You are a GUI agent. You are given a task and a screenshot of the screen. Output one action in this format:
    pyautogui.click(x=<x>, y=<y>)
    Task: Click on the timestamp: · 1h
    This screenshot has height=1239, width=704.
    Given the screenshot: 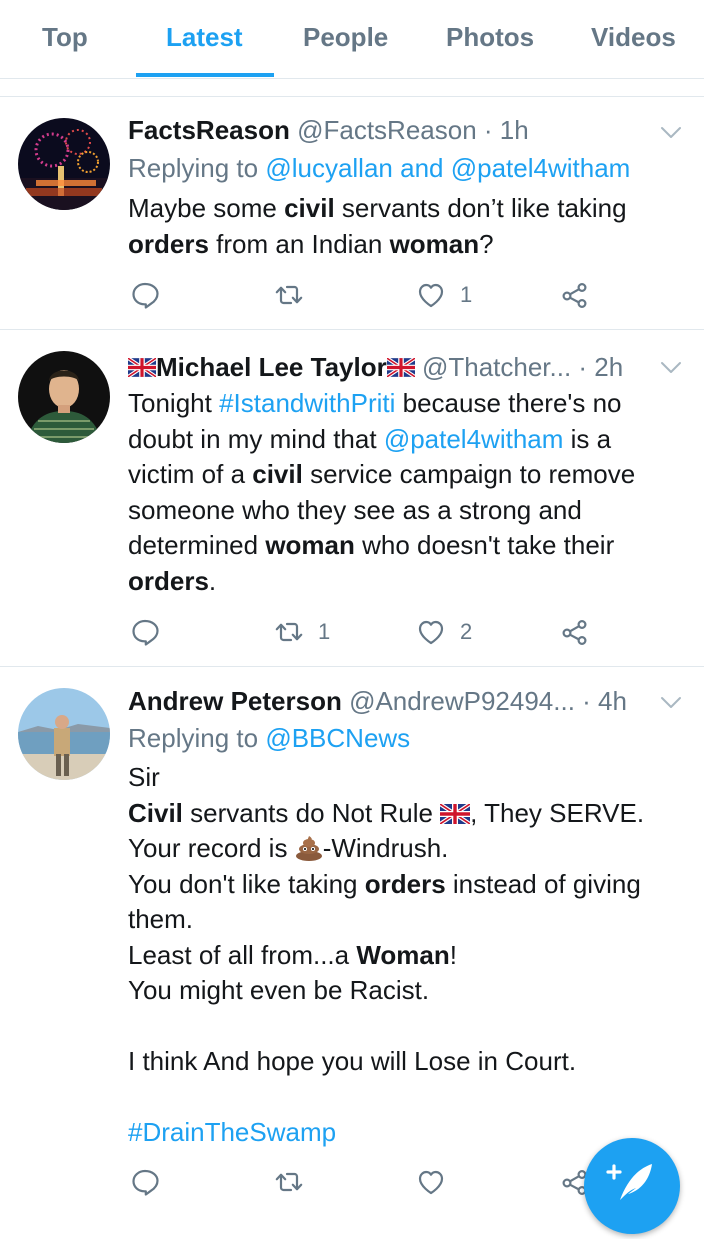 What is the action you would take?
    pyautogui.click(x=506, y=130)
    